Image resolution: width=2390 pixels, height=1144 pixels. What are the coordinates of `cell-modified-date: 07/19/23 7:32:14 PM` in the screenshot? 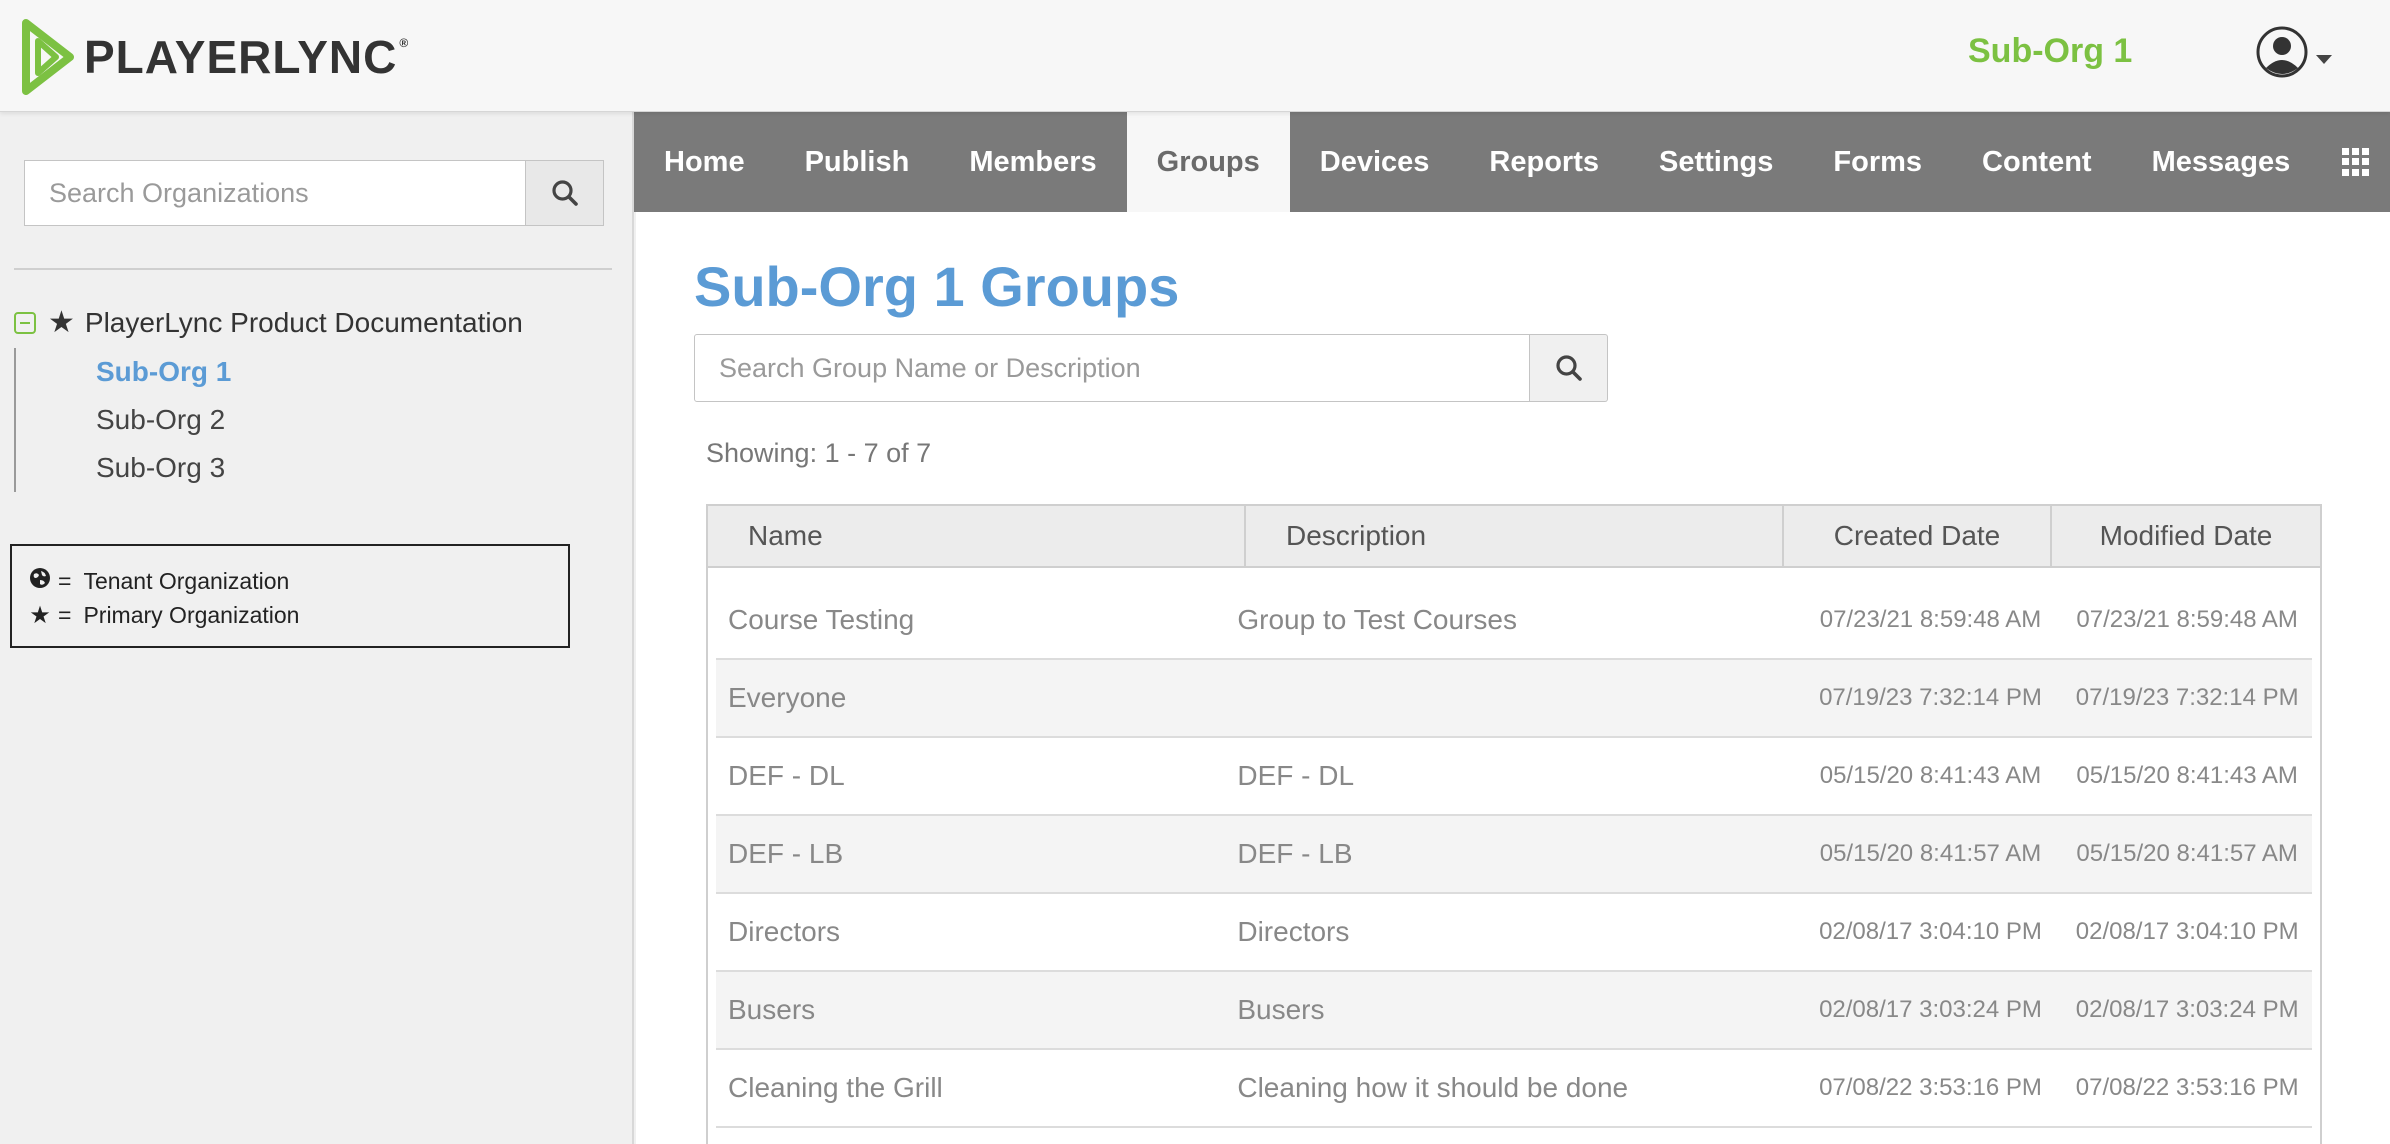 It's located at (2187, 697).